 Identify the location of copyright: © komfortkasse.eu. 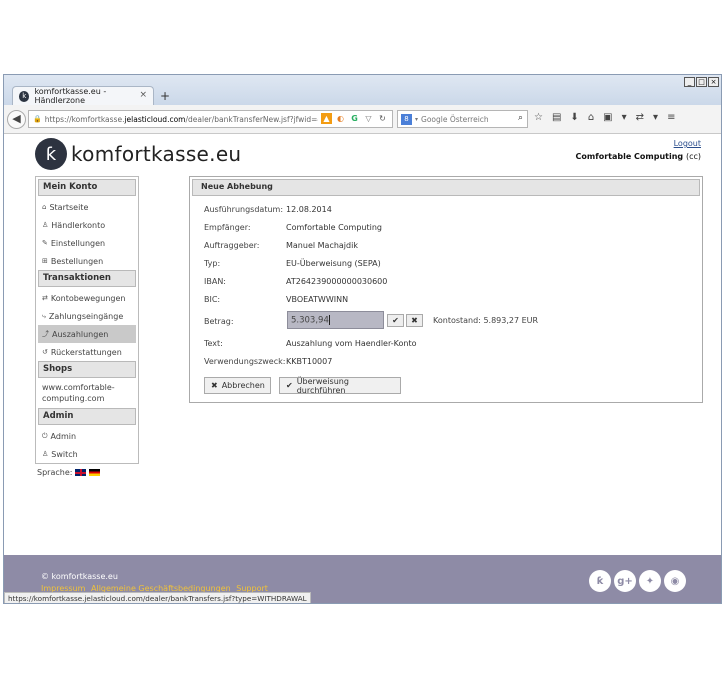
(79, 576).